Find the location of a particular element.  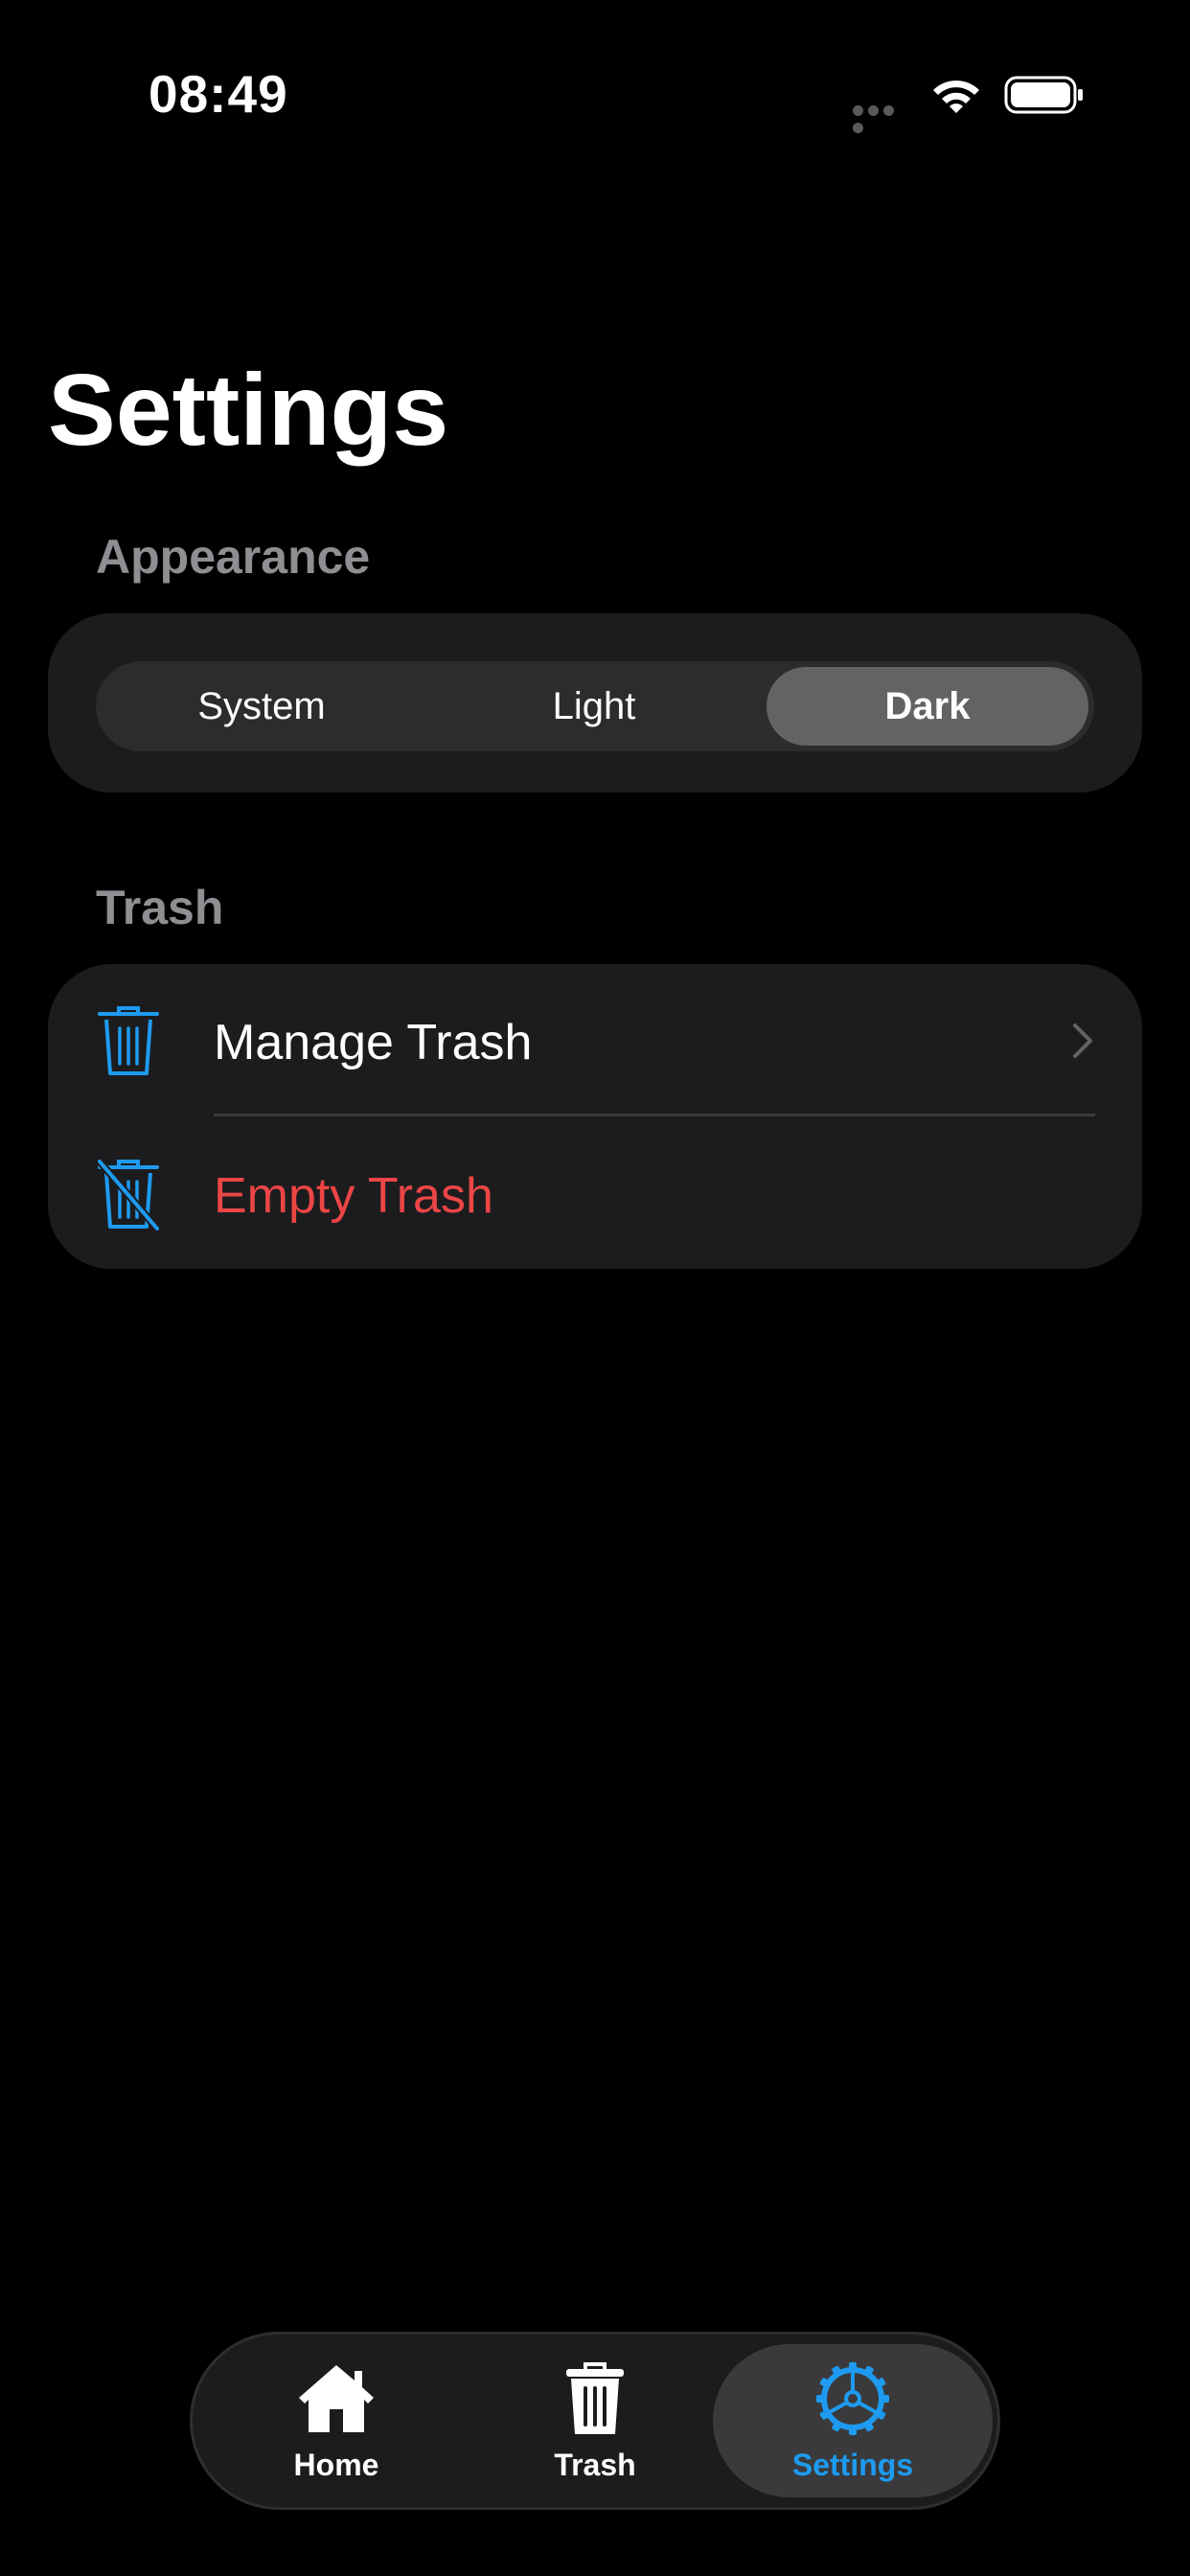

tab-bar: Home Trash Settings is located at coordinates (595, 2421).